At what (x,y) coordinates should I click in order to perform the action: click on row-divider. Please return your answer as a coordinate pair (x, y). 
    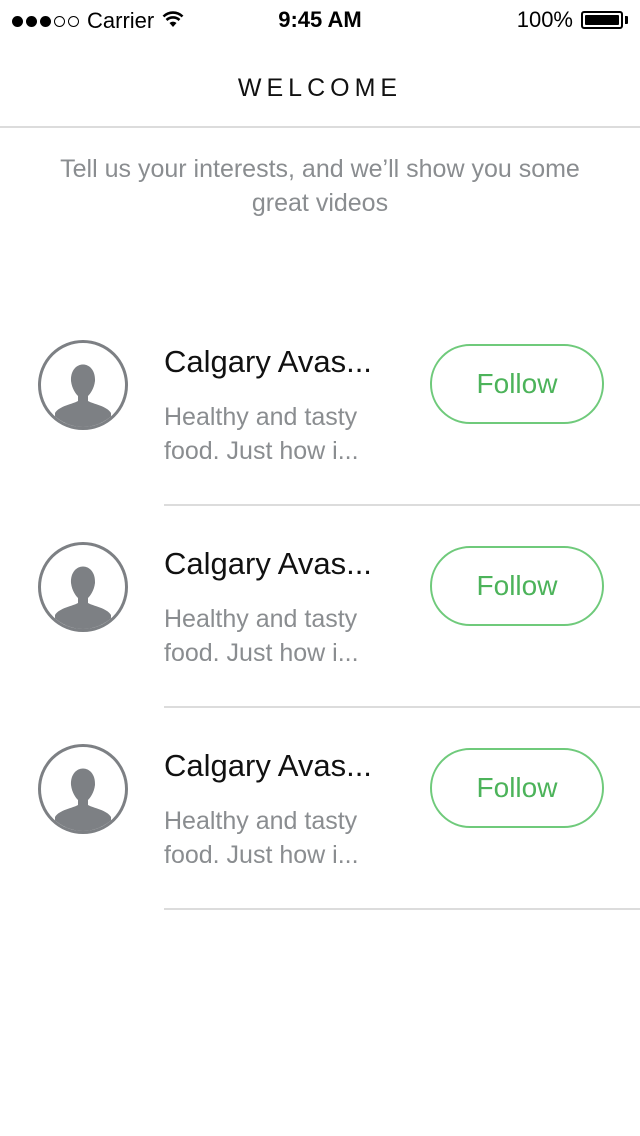
    Looking at the image, I should click on (402, 909).